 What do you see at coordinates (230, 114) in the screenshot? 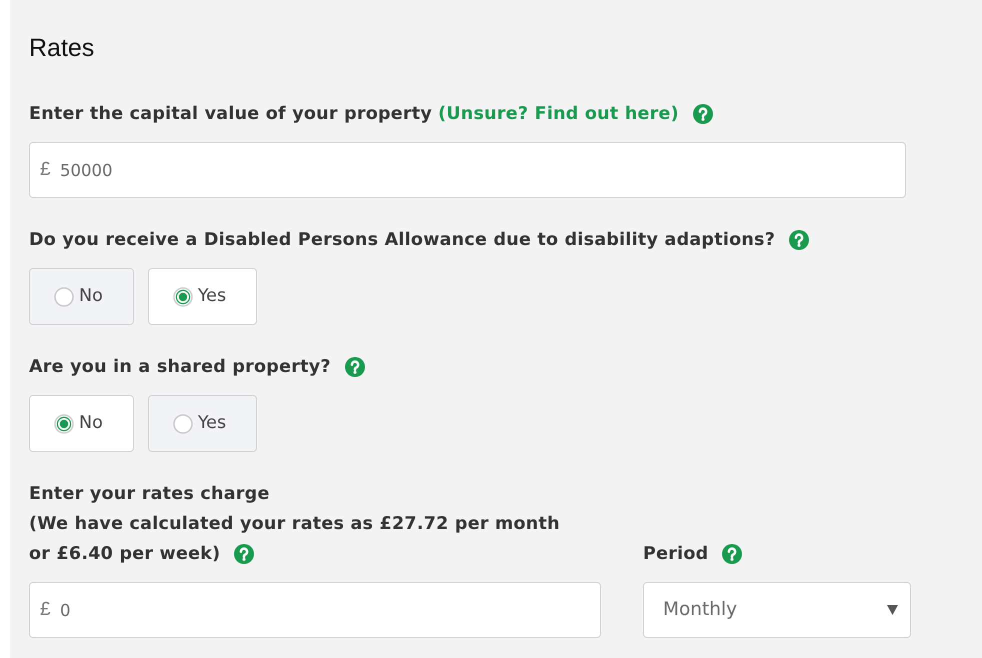
I see `field-label: Enter the capital value of your property` at bounding box center [230, 114].